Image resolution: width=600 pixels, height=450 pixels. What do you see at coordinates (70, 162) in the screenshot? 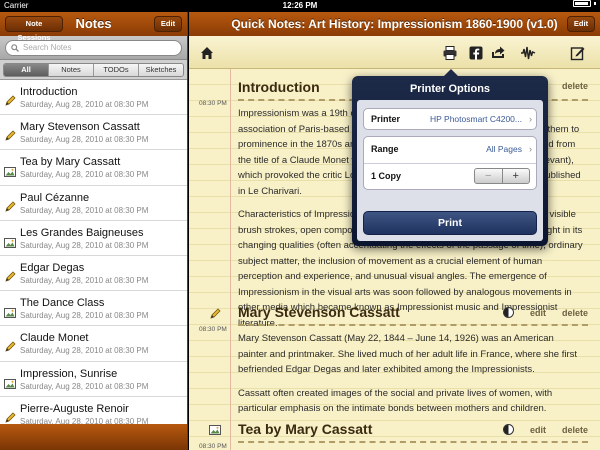
I see `list-item-title: Tea by Mary Cassatt` at bounding box center [70, 162].